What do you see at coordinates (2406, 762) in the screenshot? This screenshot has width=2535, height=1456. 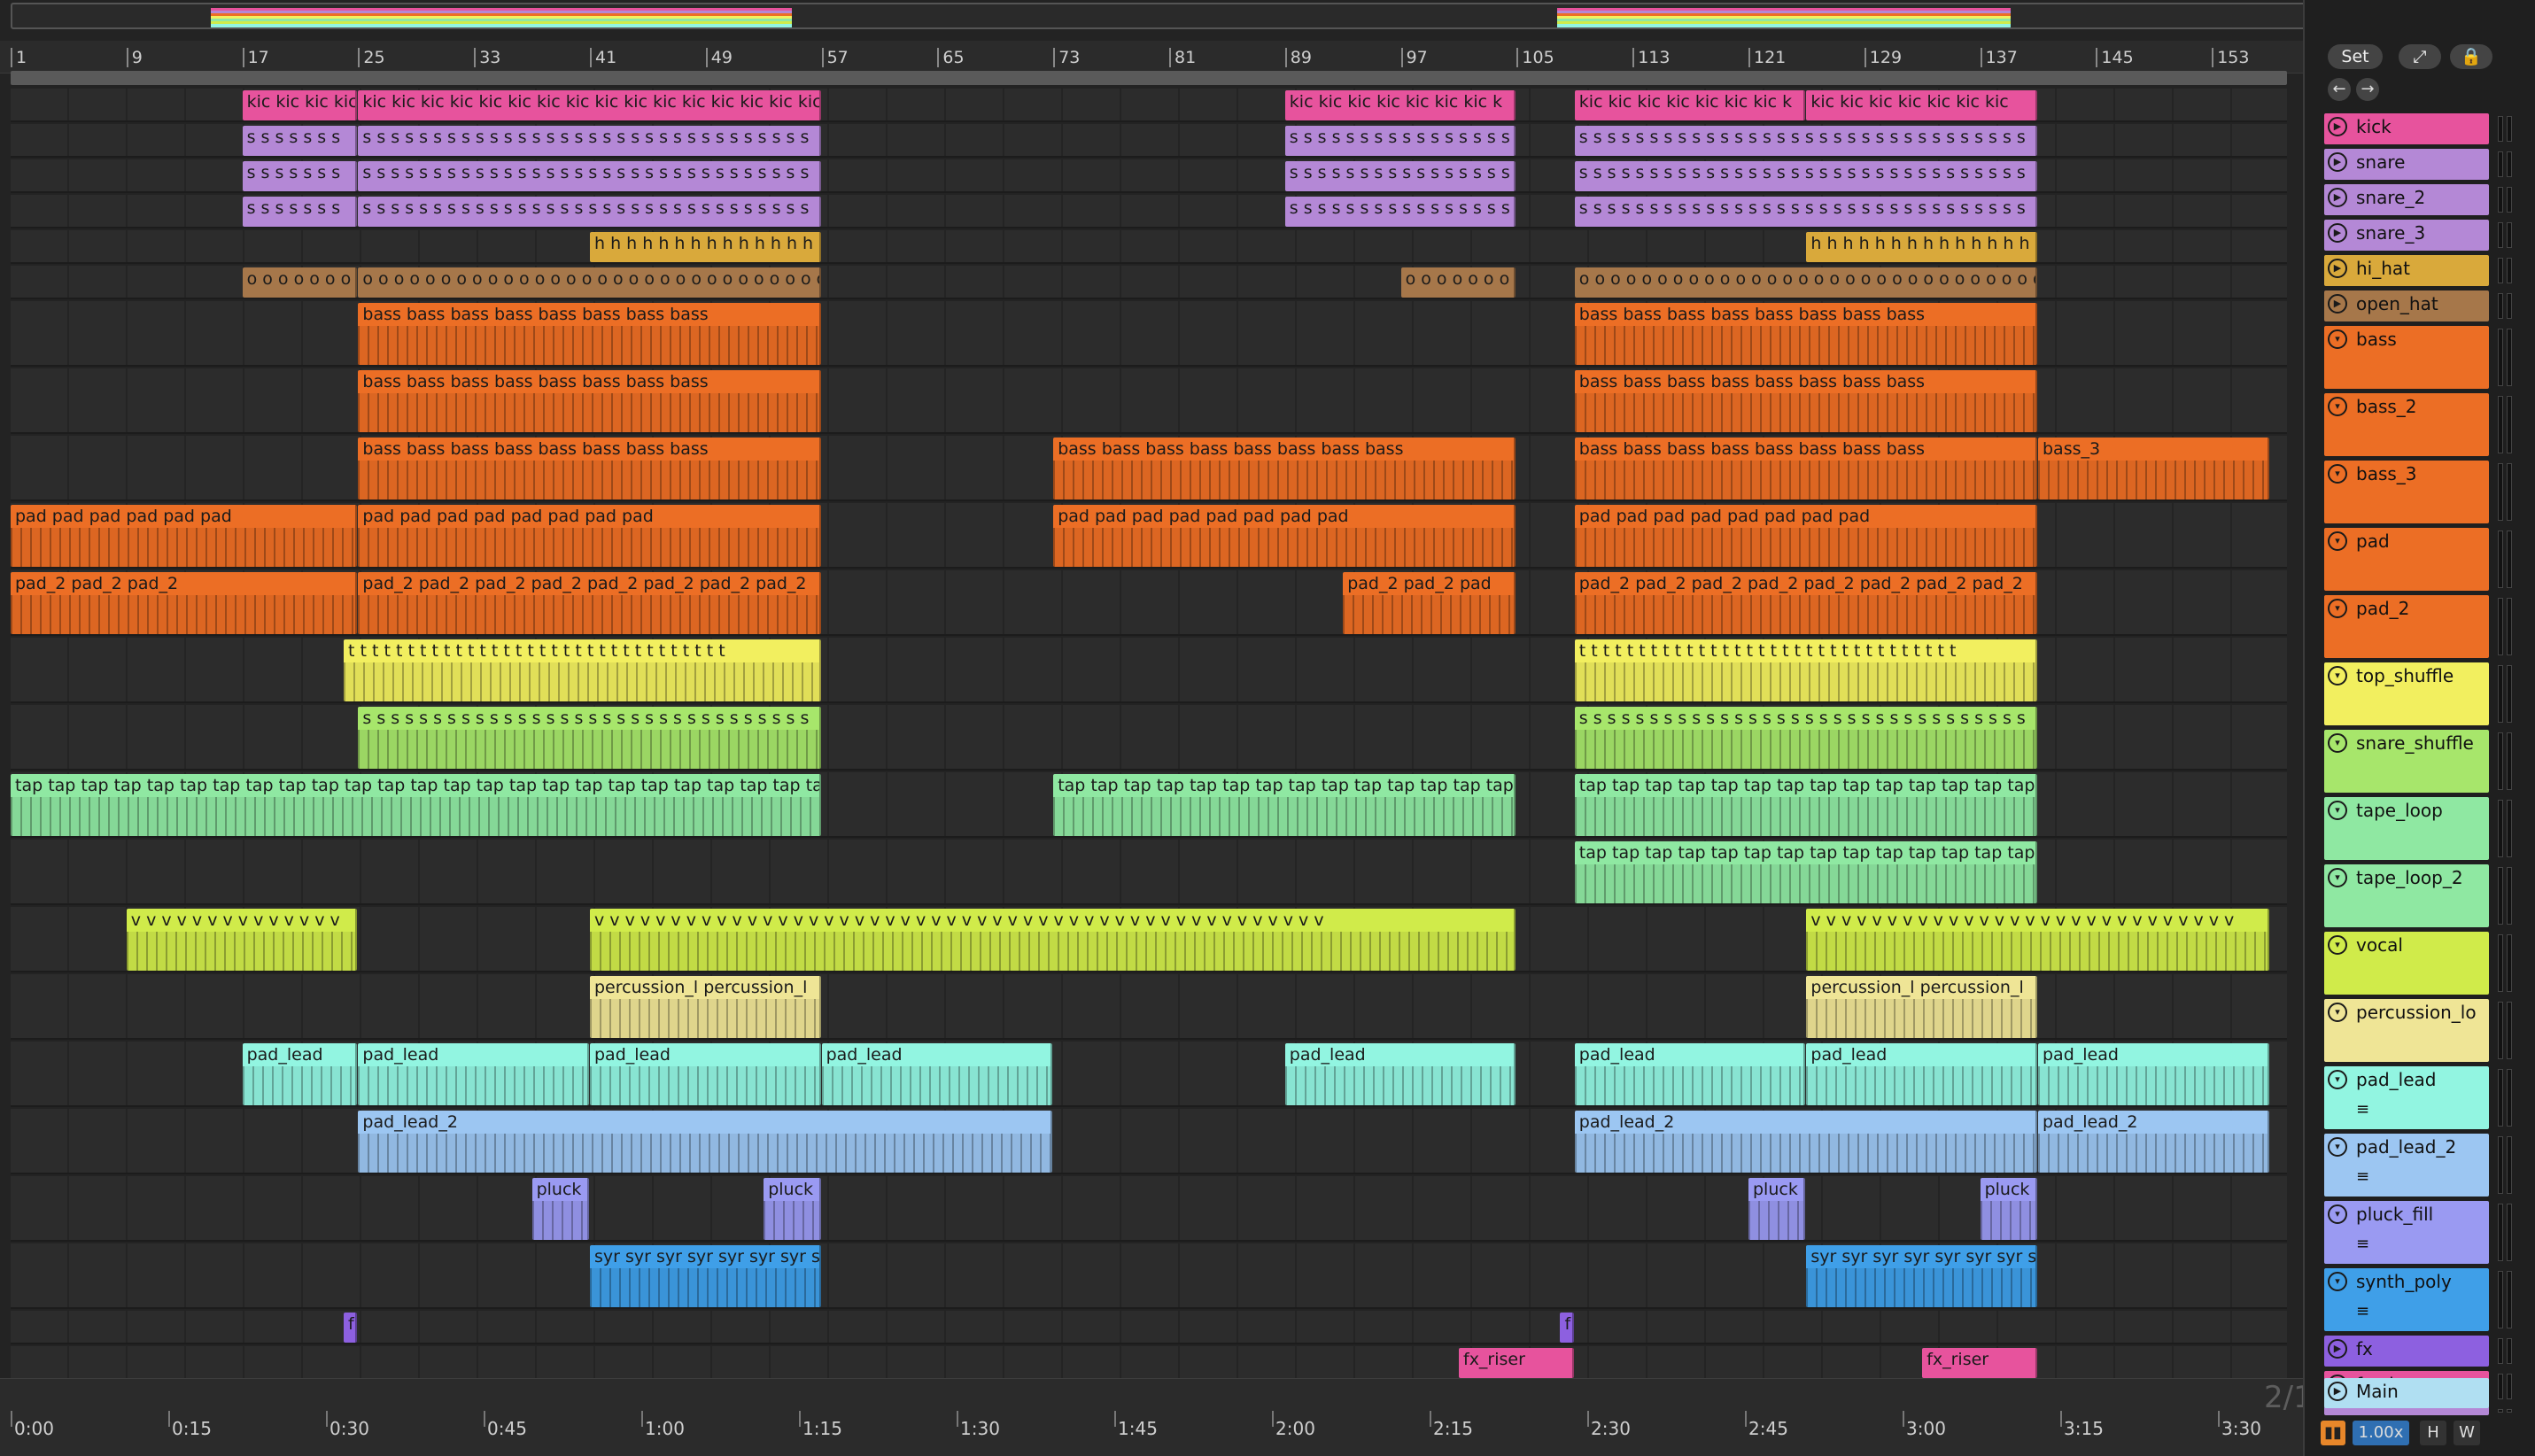 I see `track-header-snare-shuffle: ▾ snare_shuffle` at bounding box center [2406, 762].